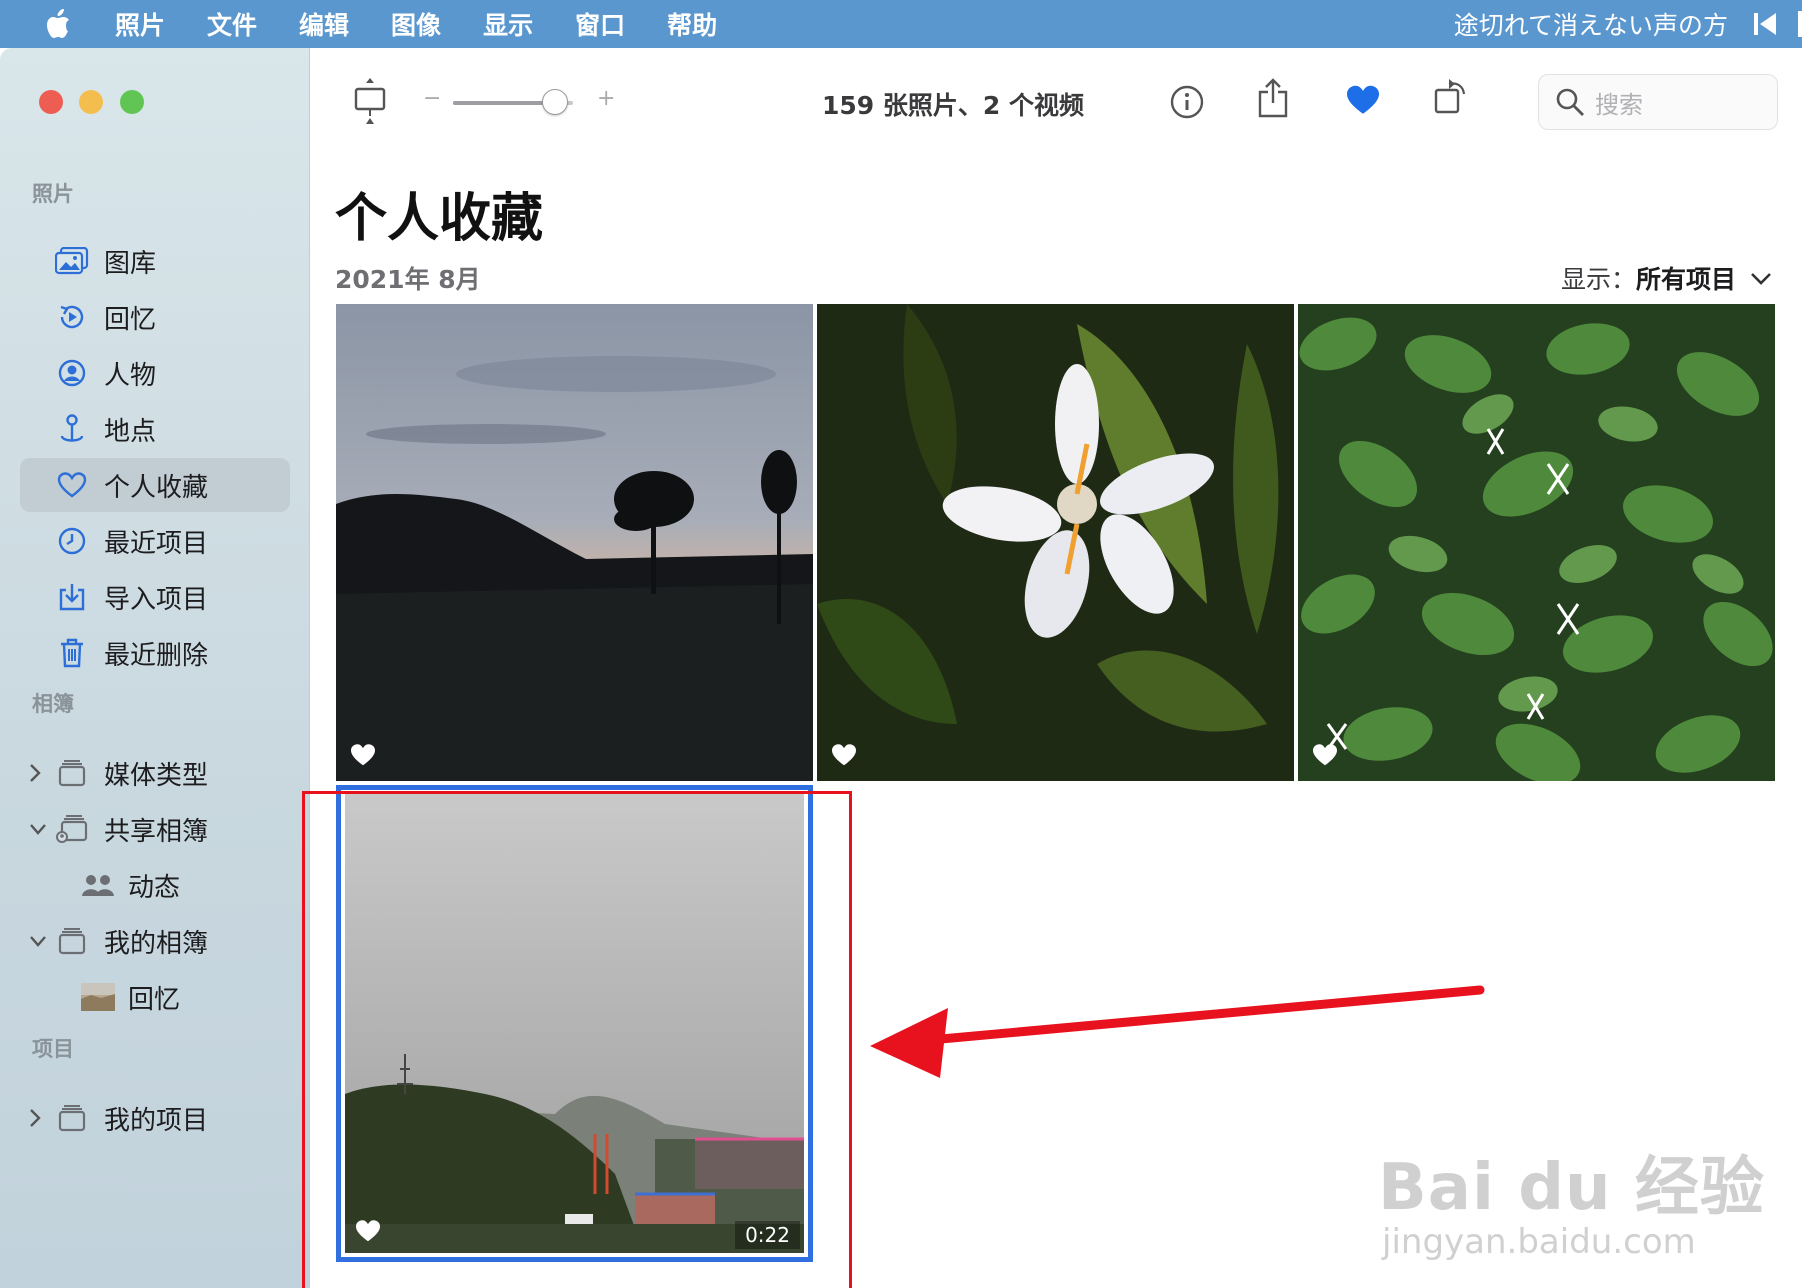 The image size is (1802, 1288). I want to click on date-heading: 2021年 8月, so click(408, 279).